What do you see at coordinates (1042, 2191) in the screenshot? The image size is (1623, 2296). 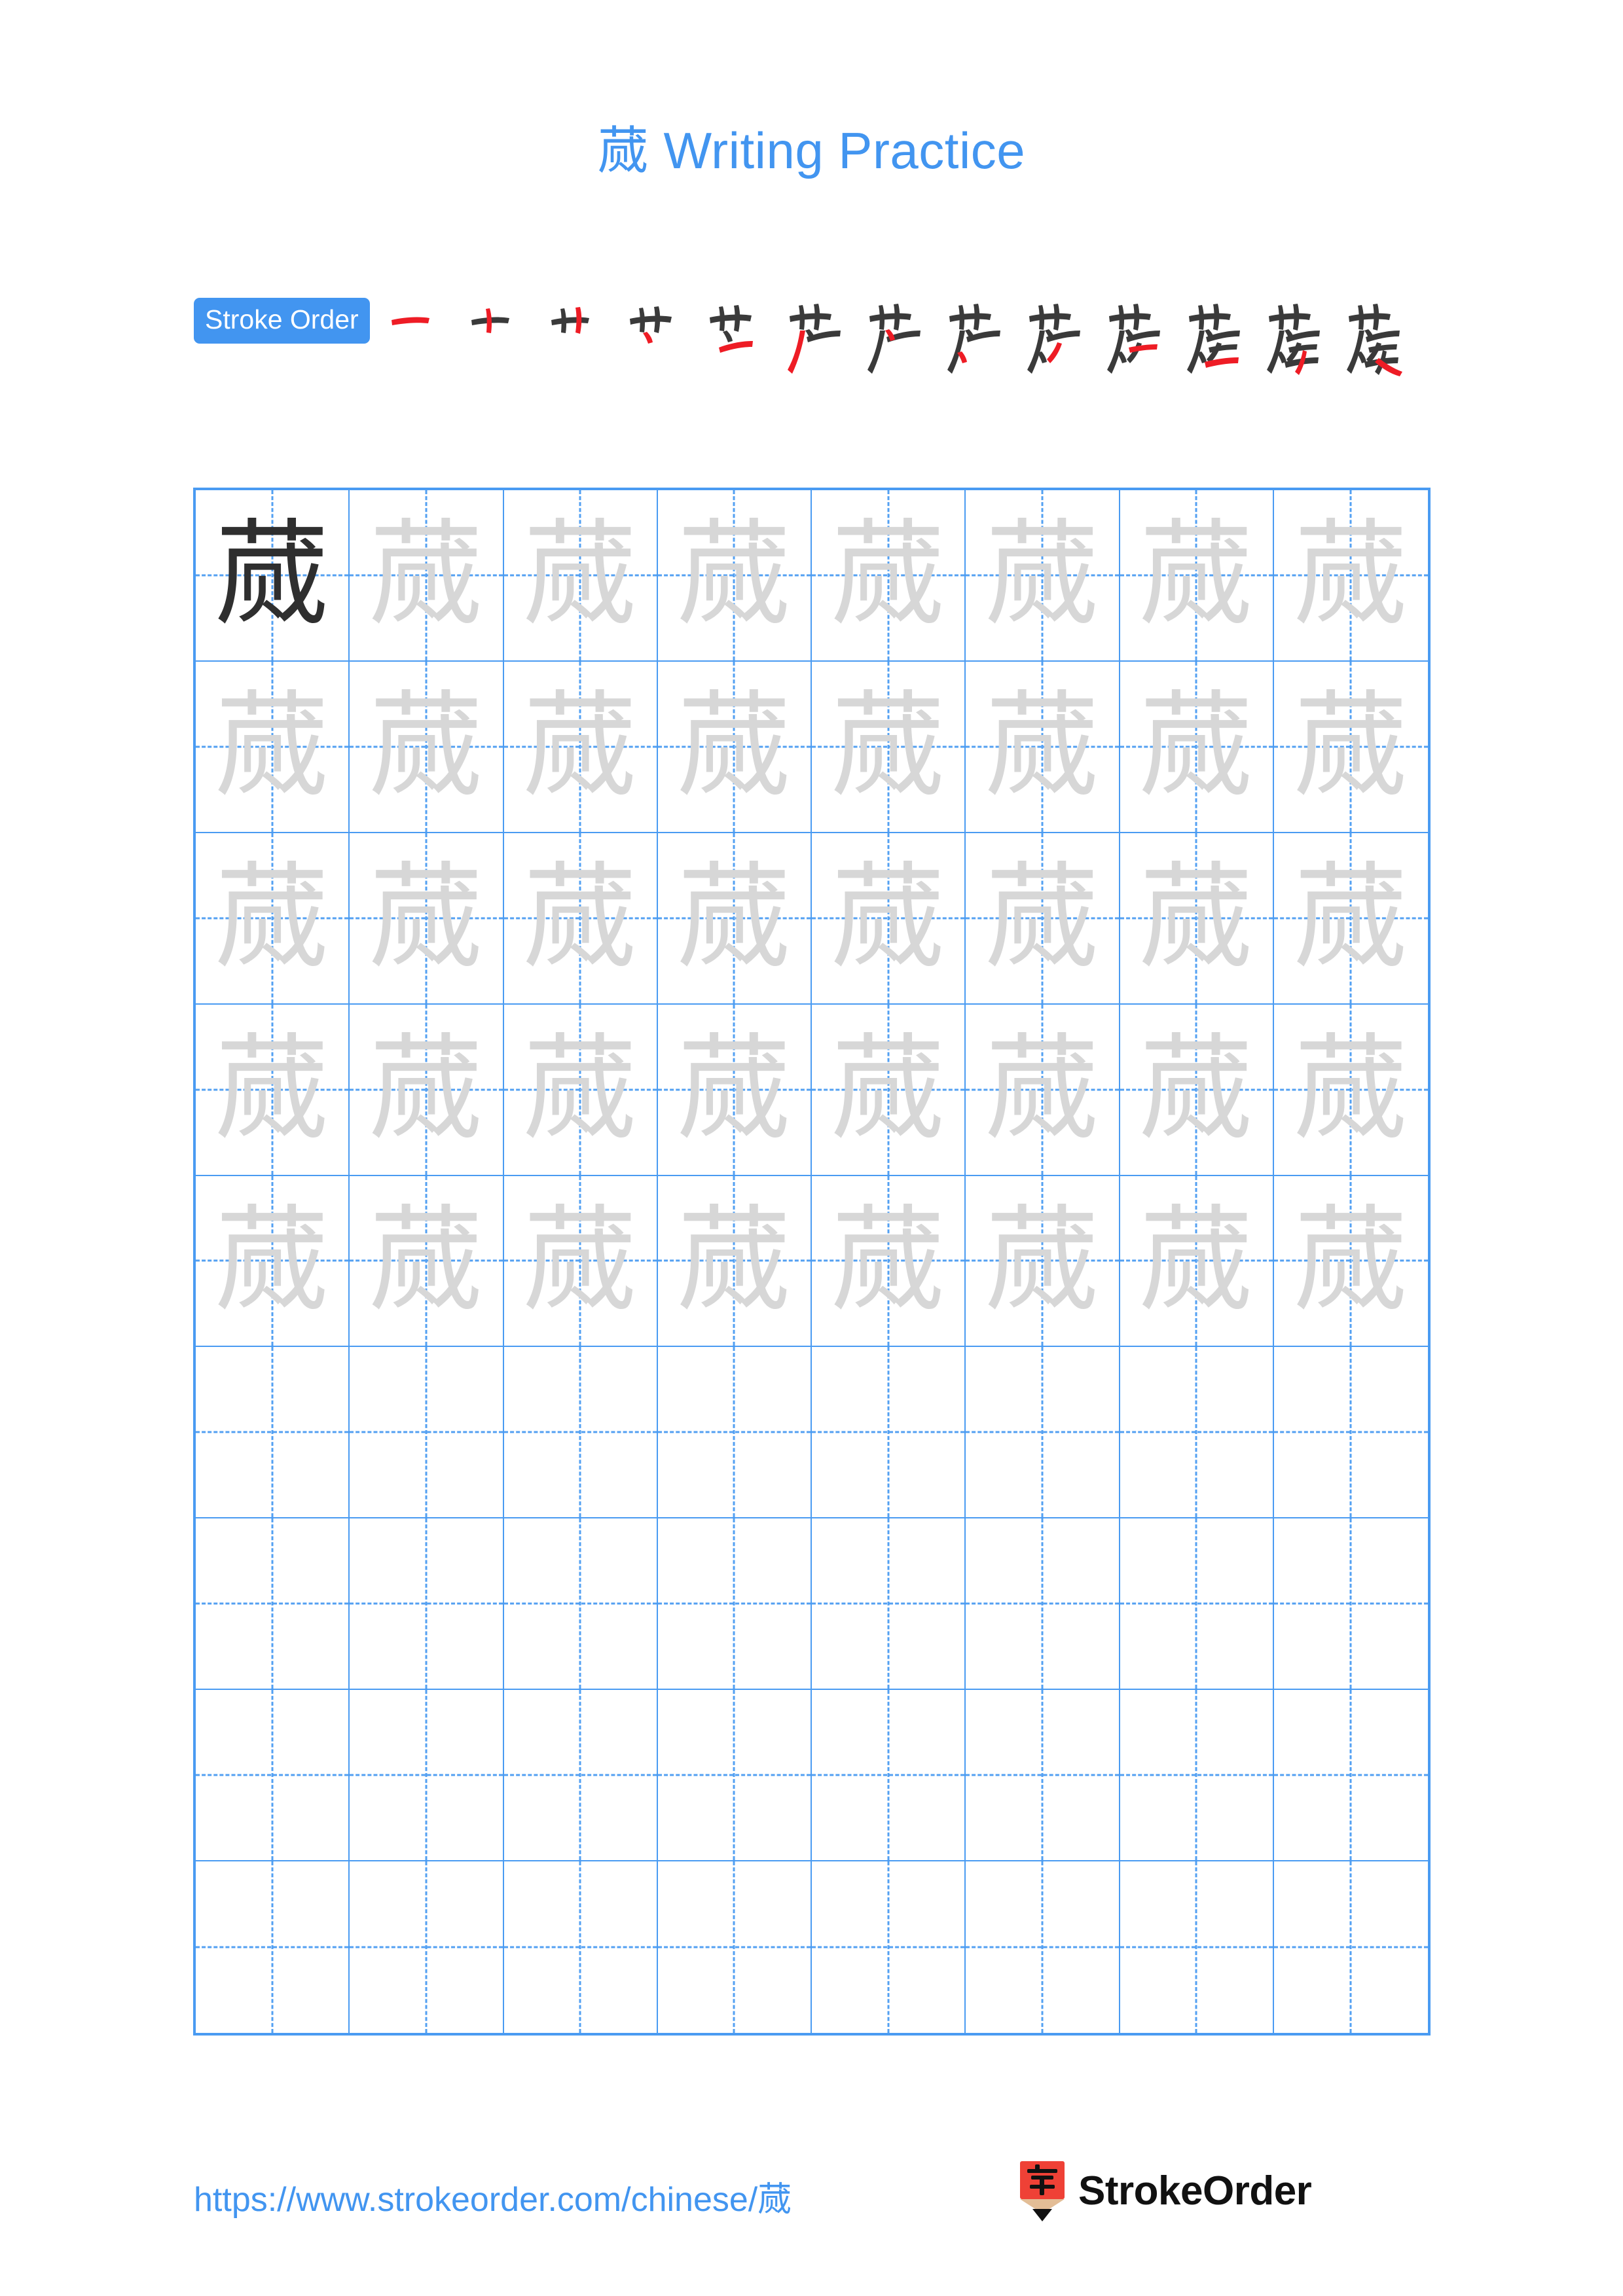 I see `pencil-logo-icon` at bounding box center [1042, 2191].